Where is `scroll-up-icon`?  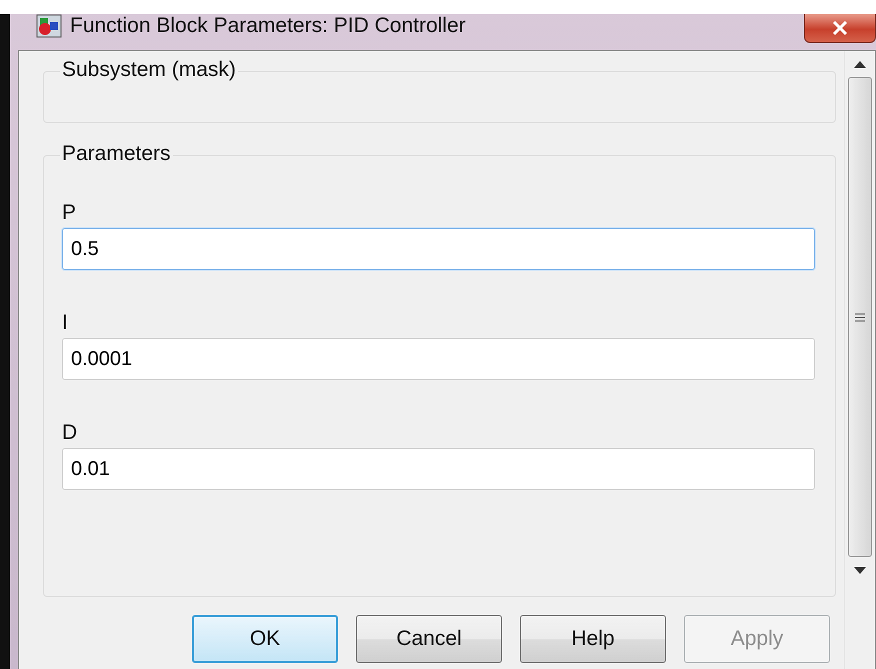
scroll-up-icon is located at coordinates (860, 64).